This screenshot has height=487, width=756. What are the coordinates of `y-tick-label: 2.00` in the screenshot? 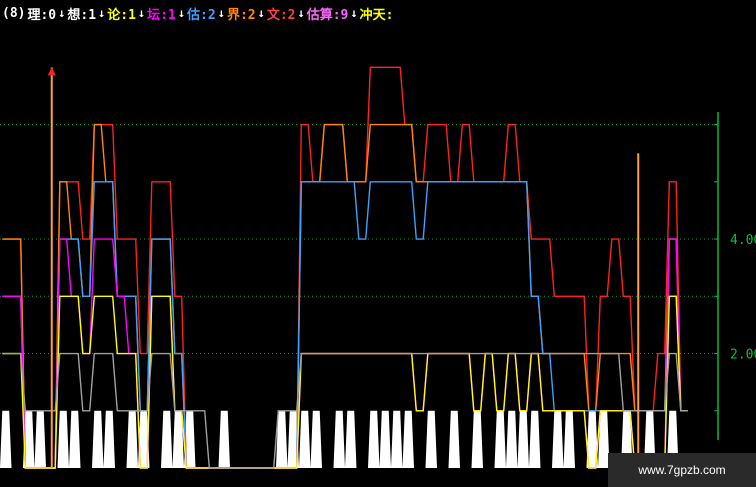 It's located at (743, 355).